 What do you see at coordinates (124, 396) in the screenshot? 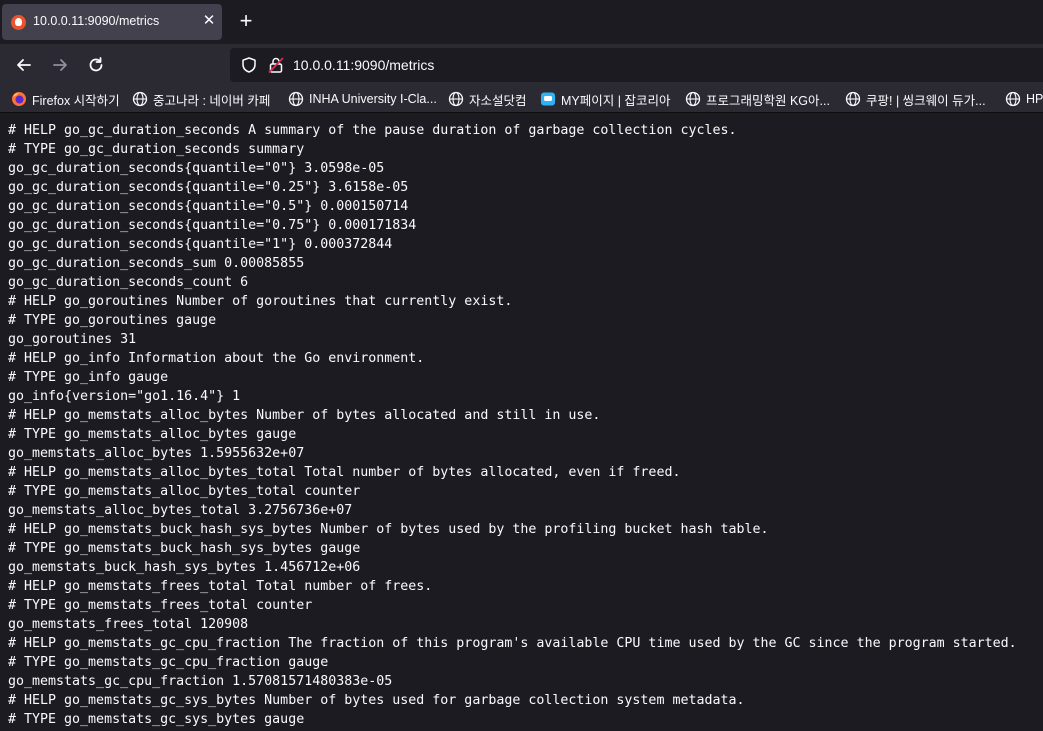
I see `metrics-line: go_info{version="go1.16.4"} 1` at bounding box center [124, 396].